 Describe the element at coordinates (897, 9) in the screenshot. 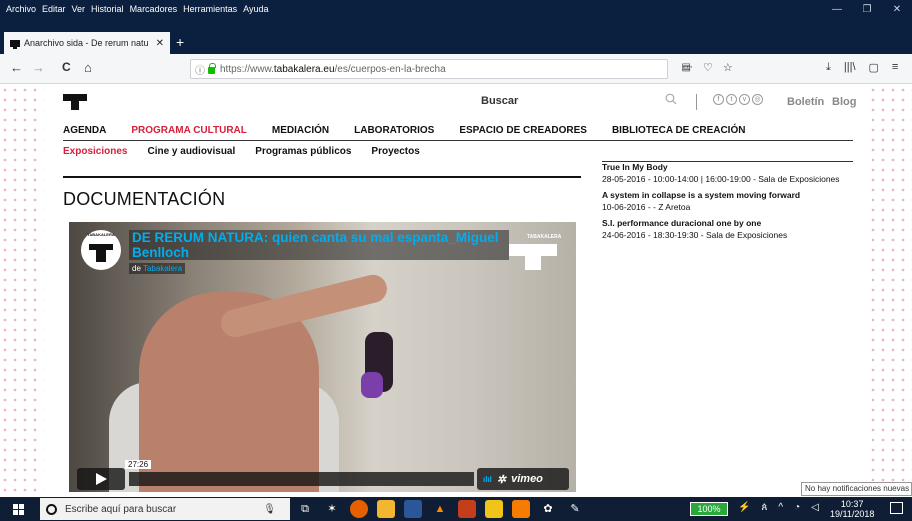

I see `close-window-button: ✕` at that location.